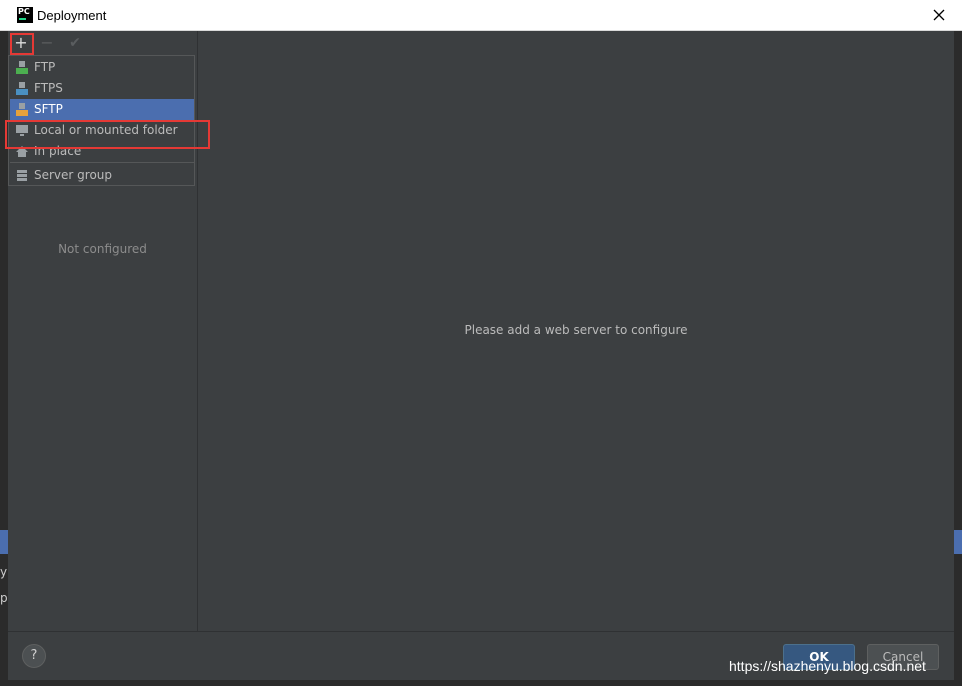 The image size is (962, 686). What do you see at coordinates (75, 43) in the screenshot?
I see `apply-default-button: ✔` at bounding box center [75, 43].